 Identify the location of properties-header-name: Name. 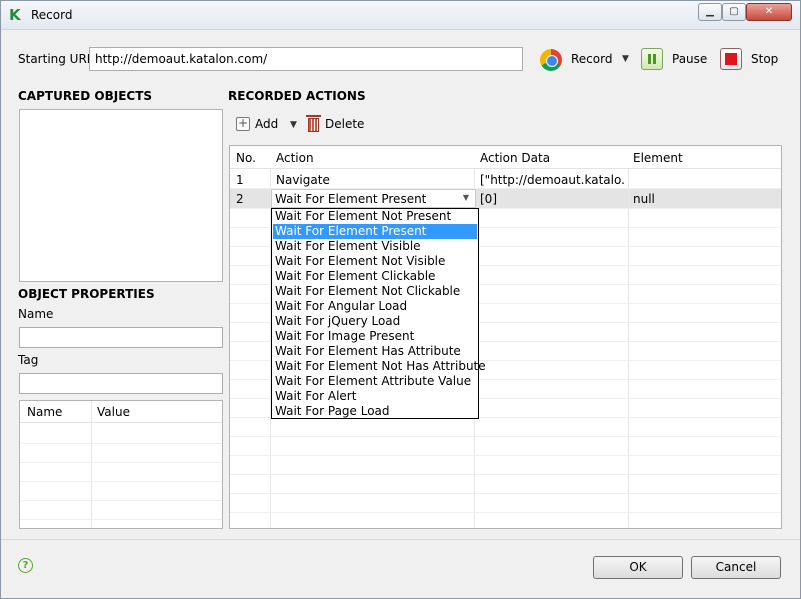
(45, 412).